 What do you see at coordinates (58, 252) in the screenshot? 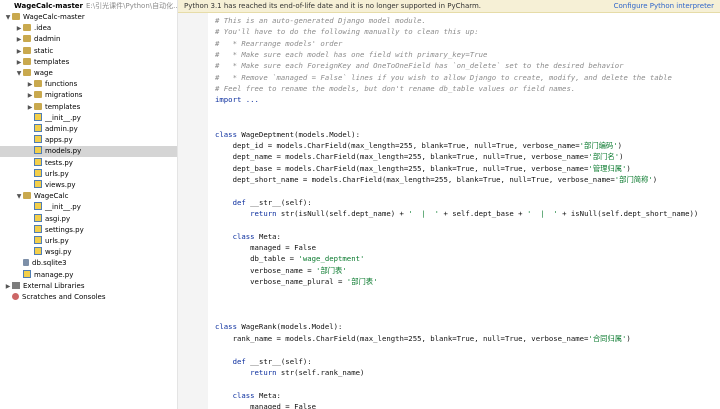
I see `tree-item-label: wsgi.py` at bounding box center [58, 252].